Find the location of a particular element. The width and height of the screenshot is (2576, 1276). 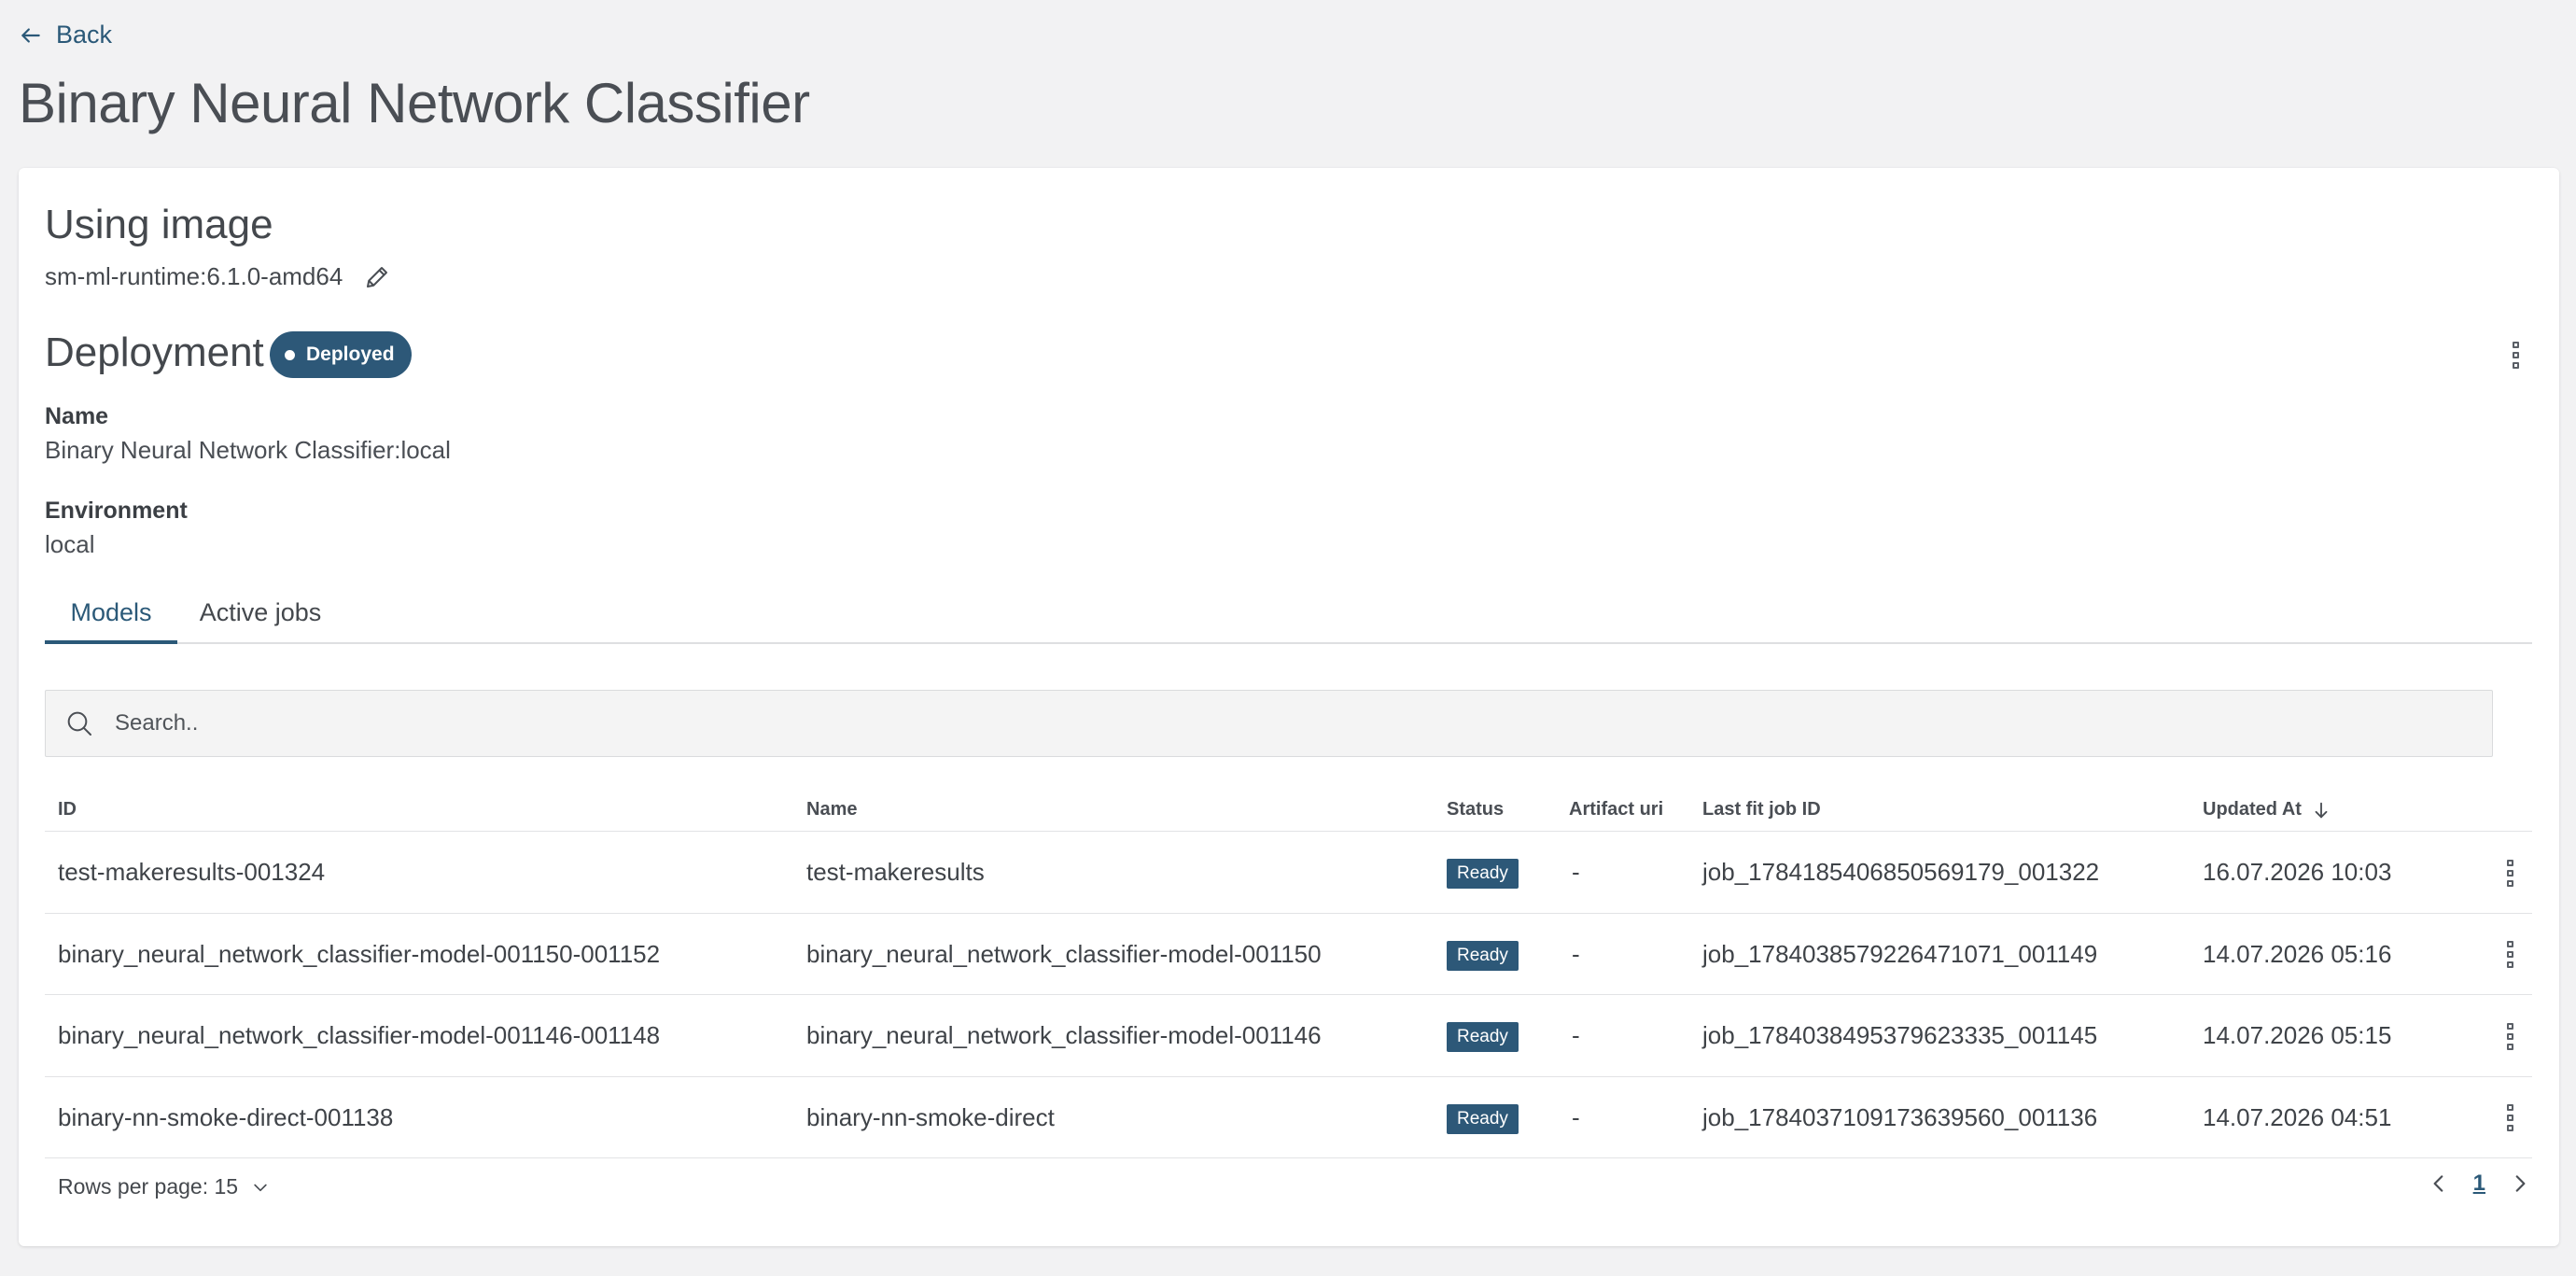

cell-last-fit-job-id: job_1784038579226471071_001149 is located at coordinates (1900, 954).